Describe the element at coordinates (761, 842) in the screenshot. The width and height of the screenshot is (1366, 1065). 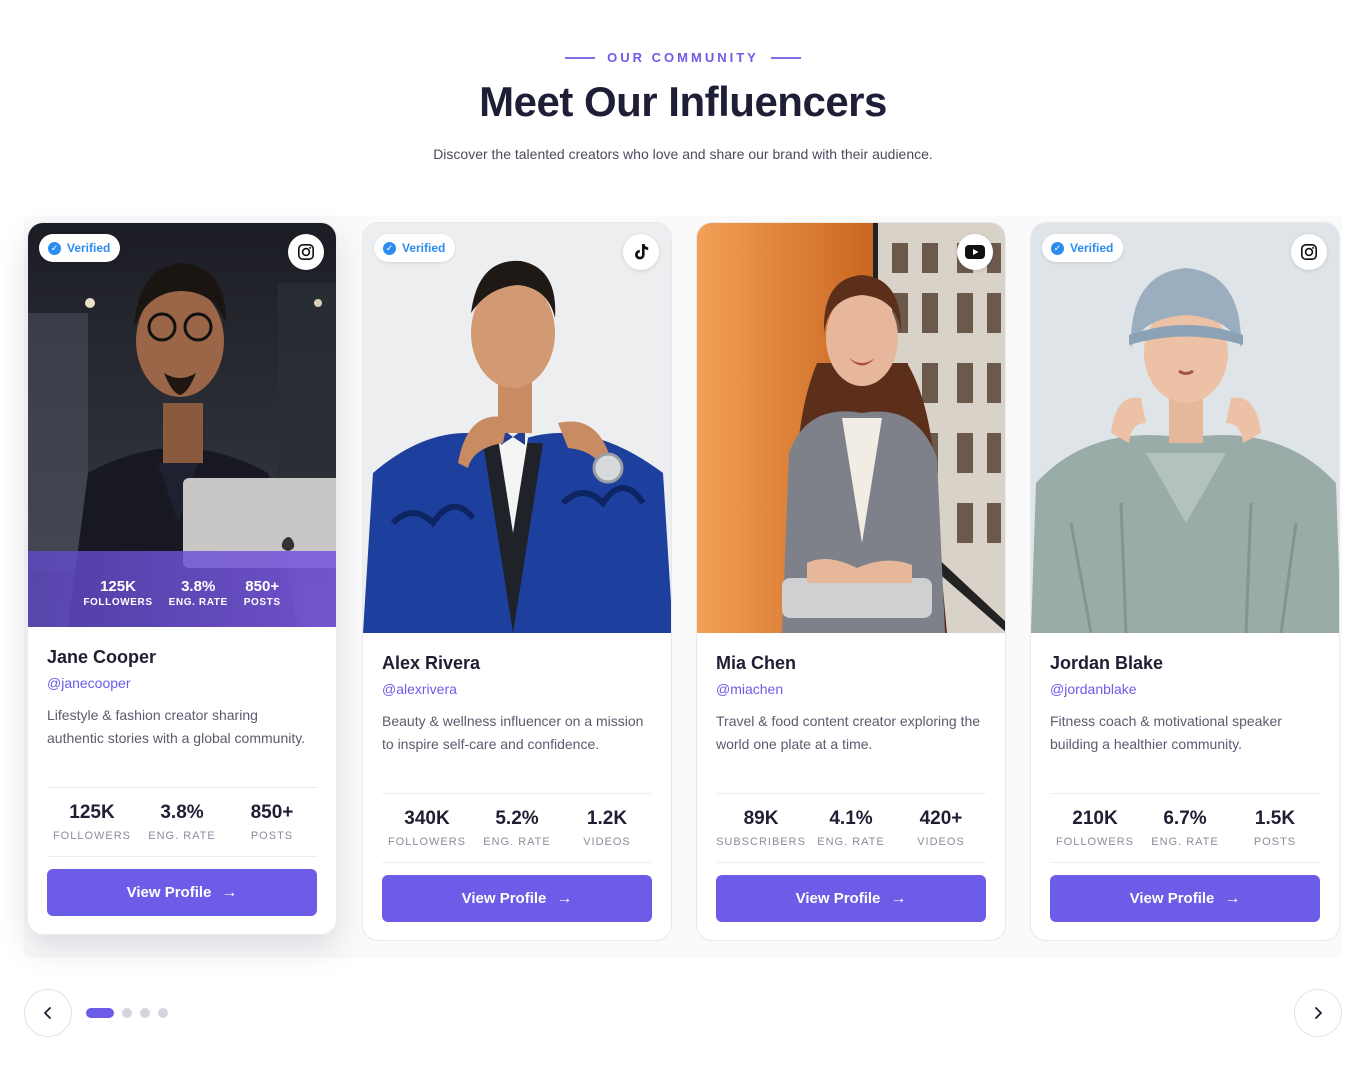
I see `stat-label: SUBSCRIBERS` at that location.